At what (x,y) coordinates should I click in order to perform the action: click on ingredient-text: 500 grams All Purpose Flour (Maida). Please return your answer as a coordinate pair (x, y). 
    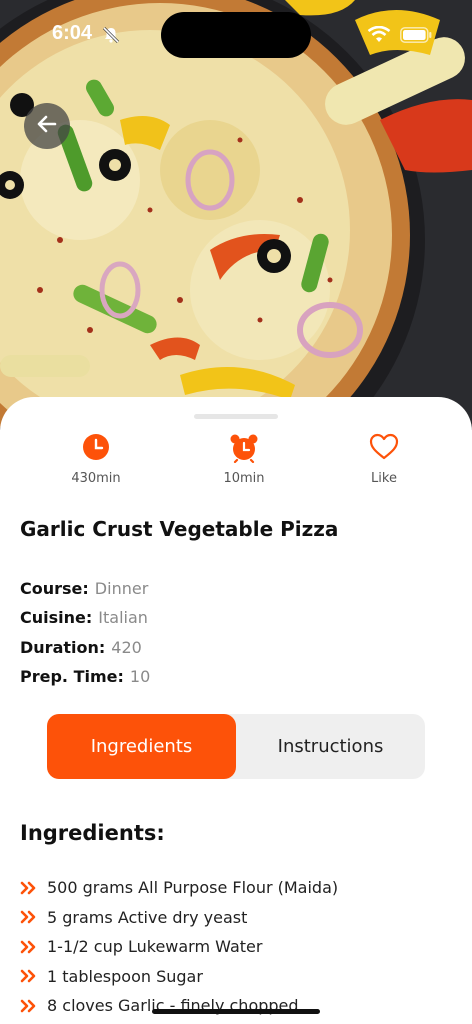
    Looking at the image, I should click on (193, 888).